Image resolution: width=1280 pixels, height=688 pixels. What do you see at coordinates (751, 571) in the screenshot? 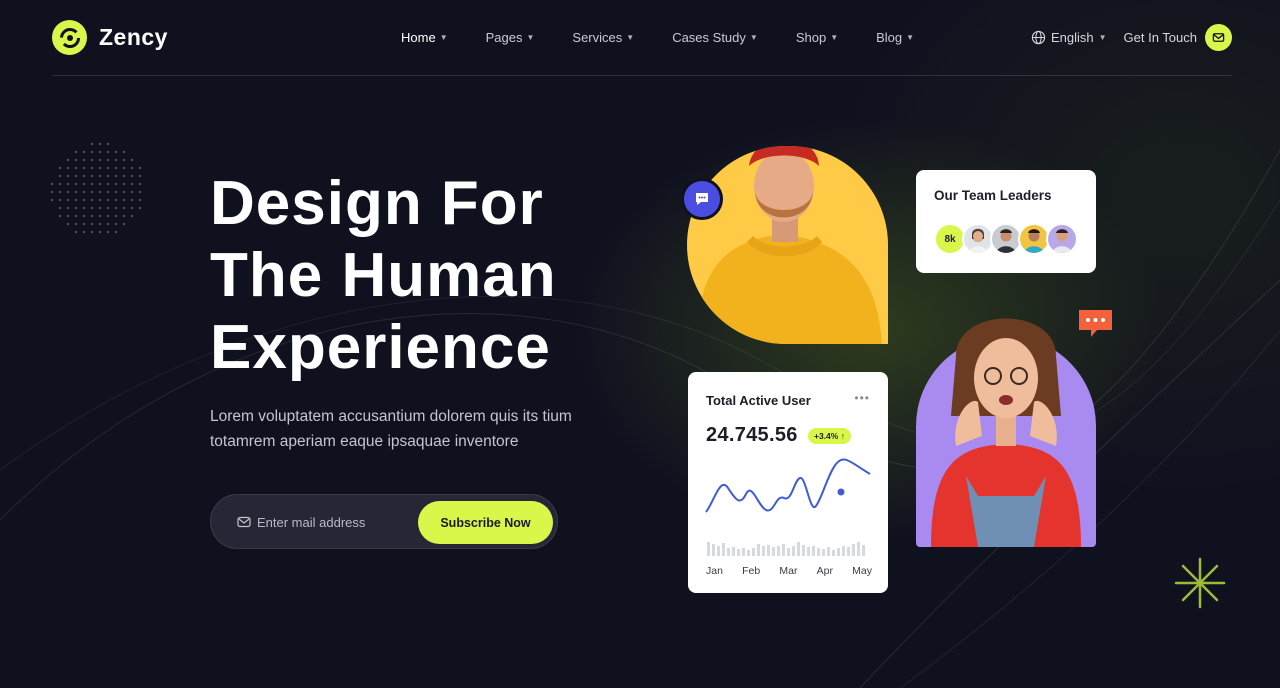
I see `month-label: Feb` at bounding box center [751, 571].